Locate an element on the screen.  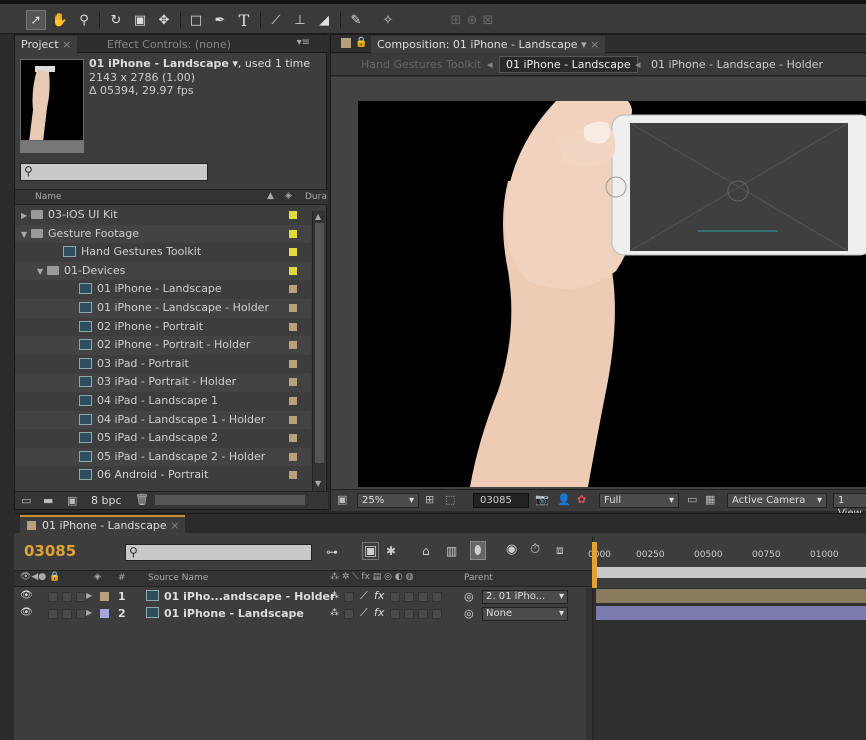
scroll-up-icon: ▲ is located at coordinates (318, 216).